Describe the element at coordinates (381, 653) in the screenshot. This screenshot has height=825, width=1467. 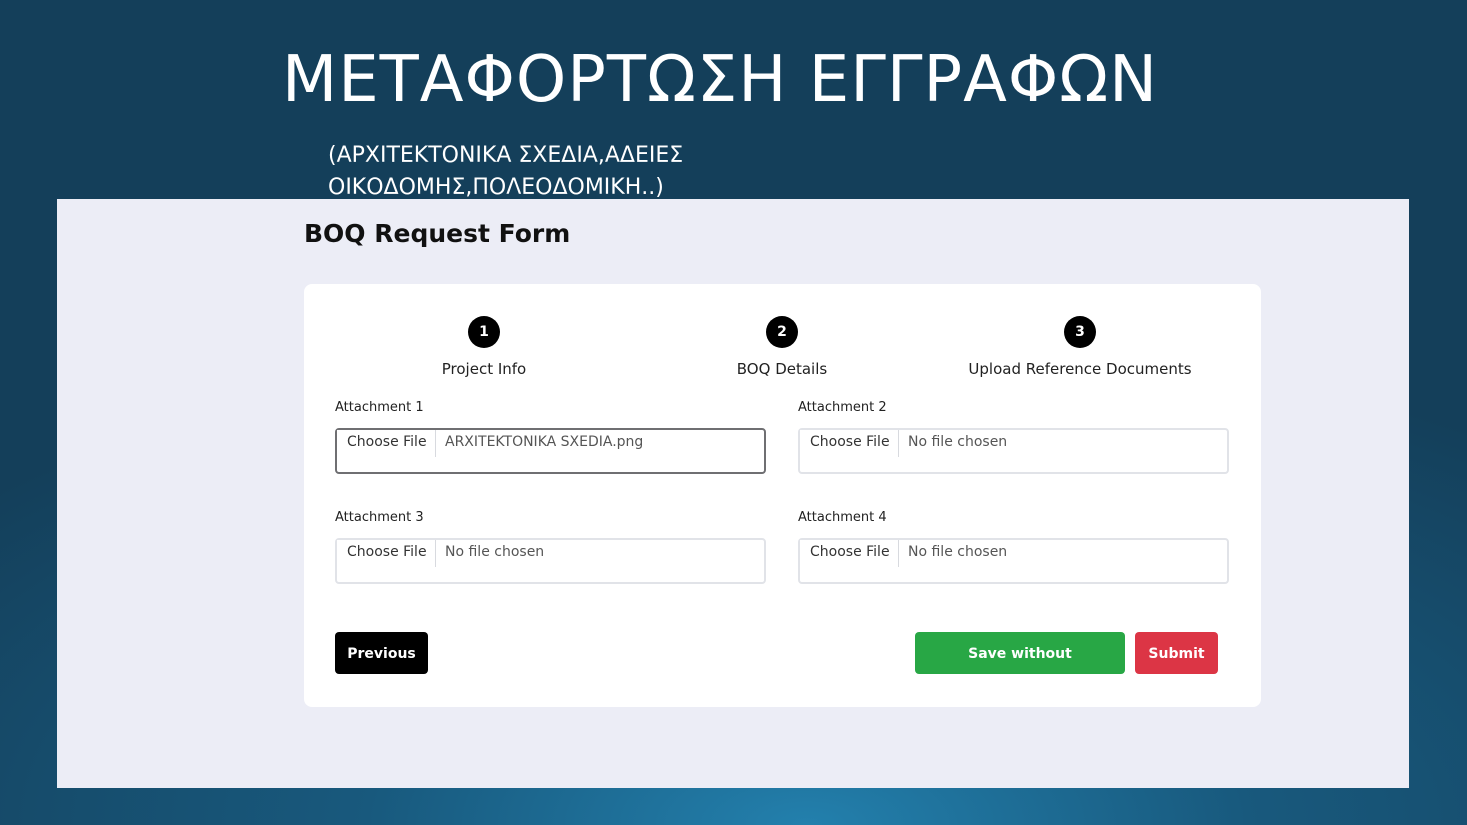
I see `previous-button: Previous` at that location.